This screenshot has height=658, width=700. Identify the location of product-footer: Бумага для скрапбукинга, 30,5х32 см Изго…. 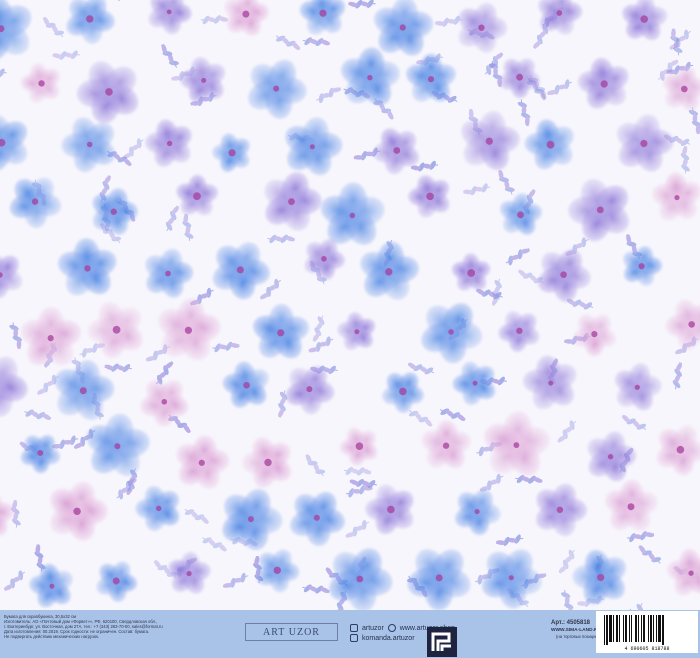
(350, 634).